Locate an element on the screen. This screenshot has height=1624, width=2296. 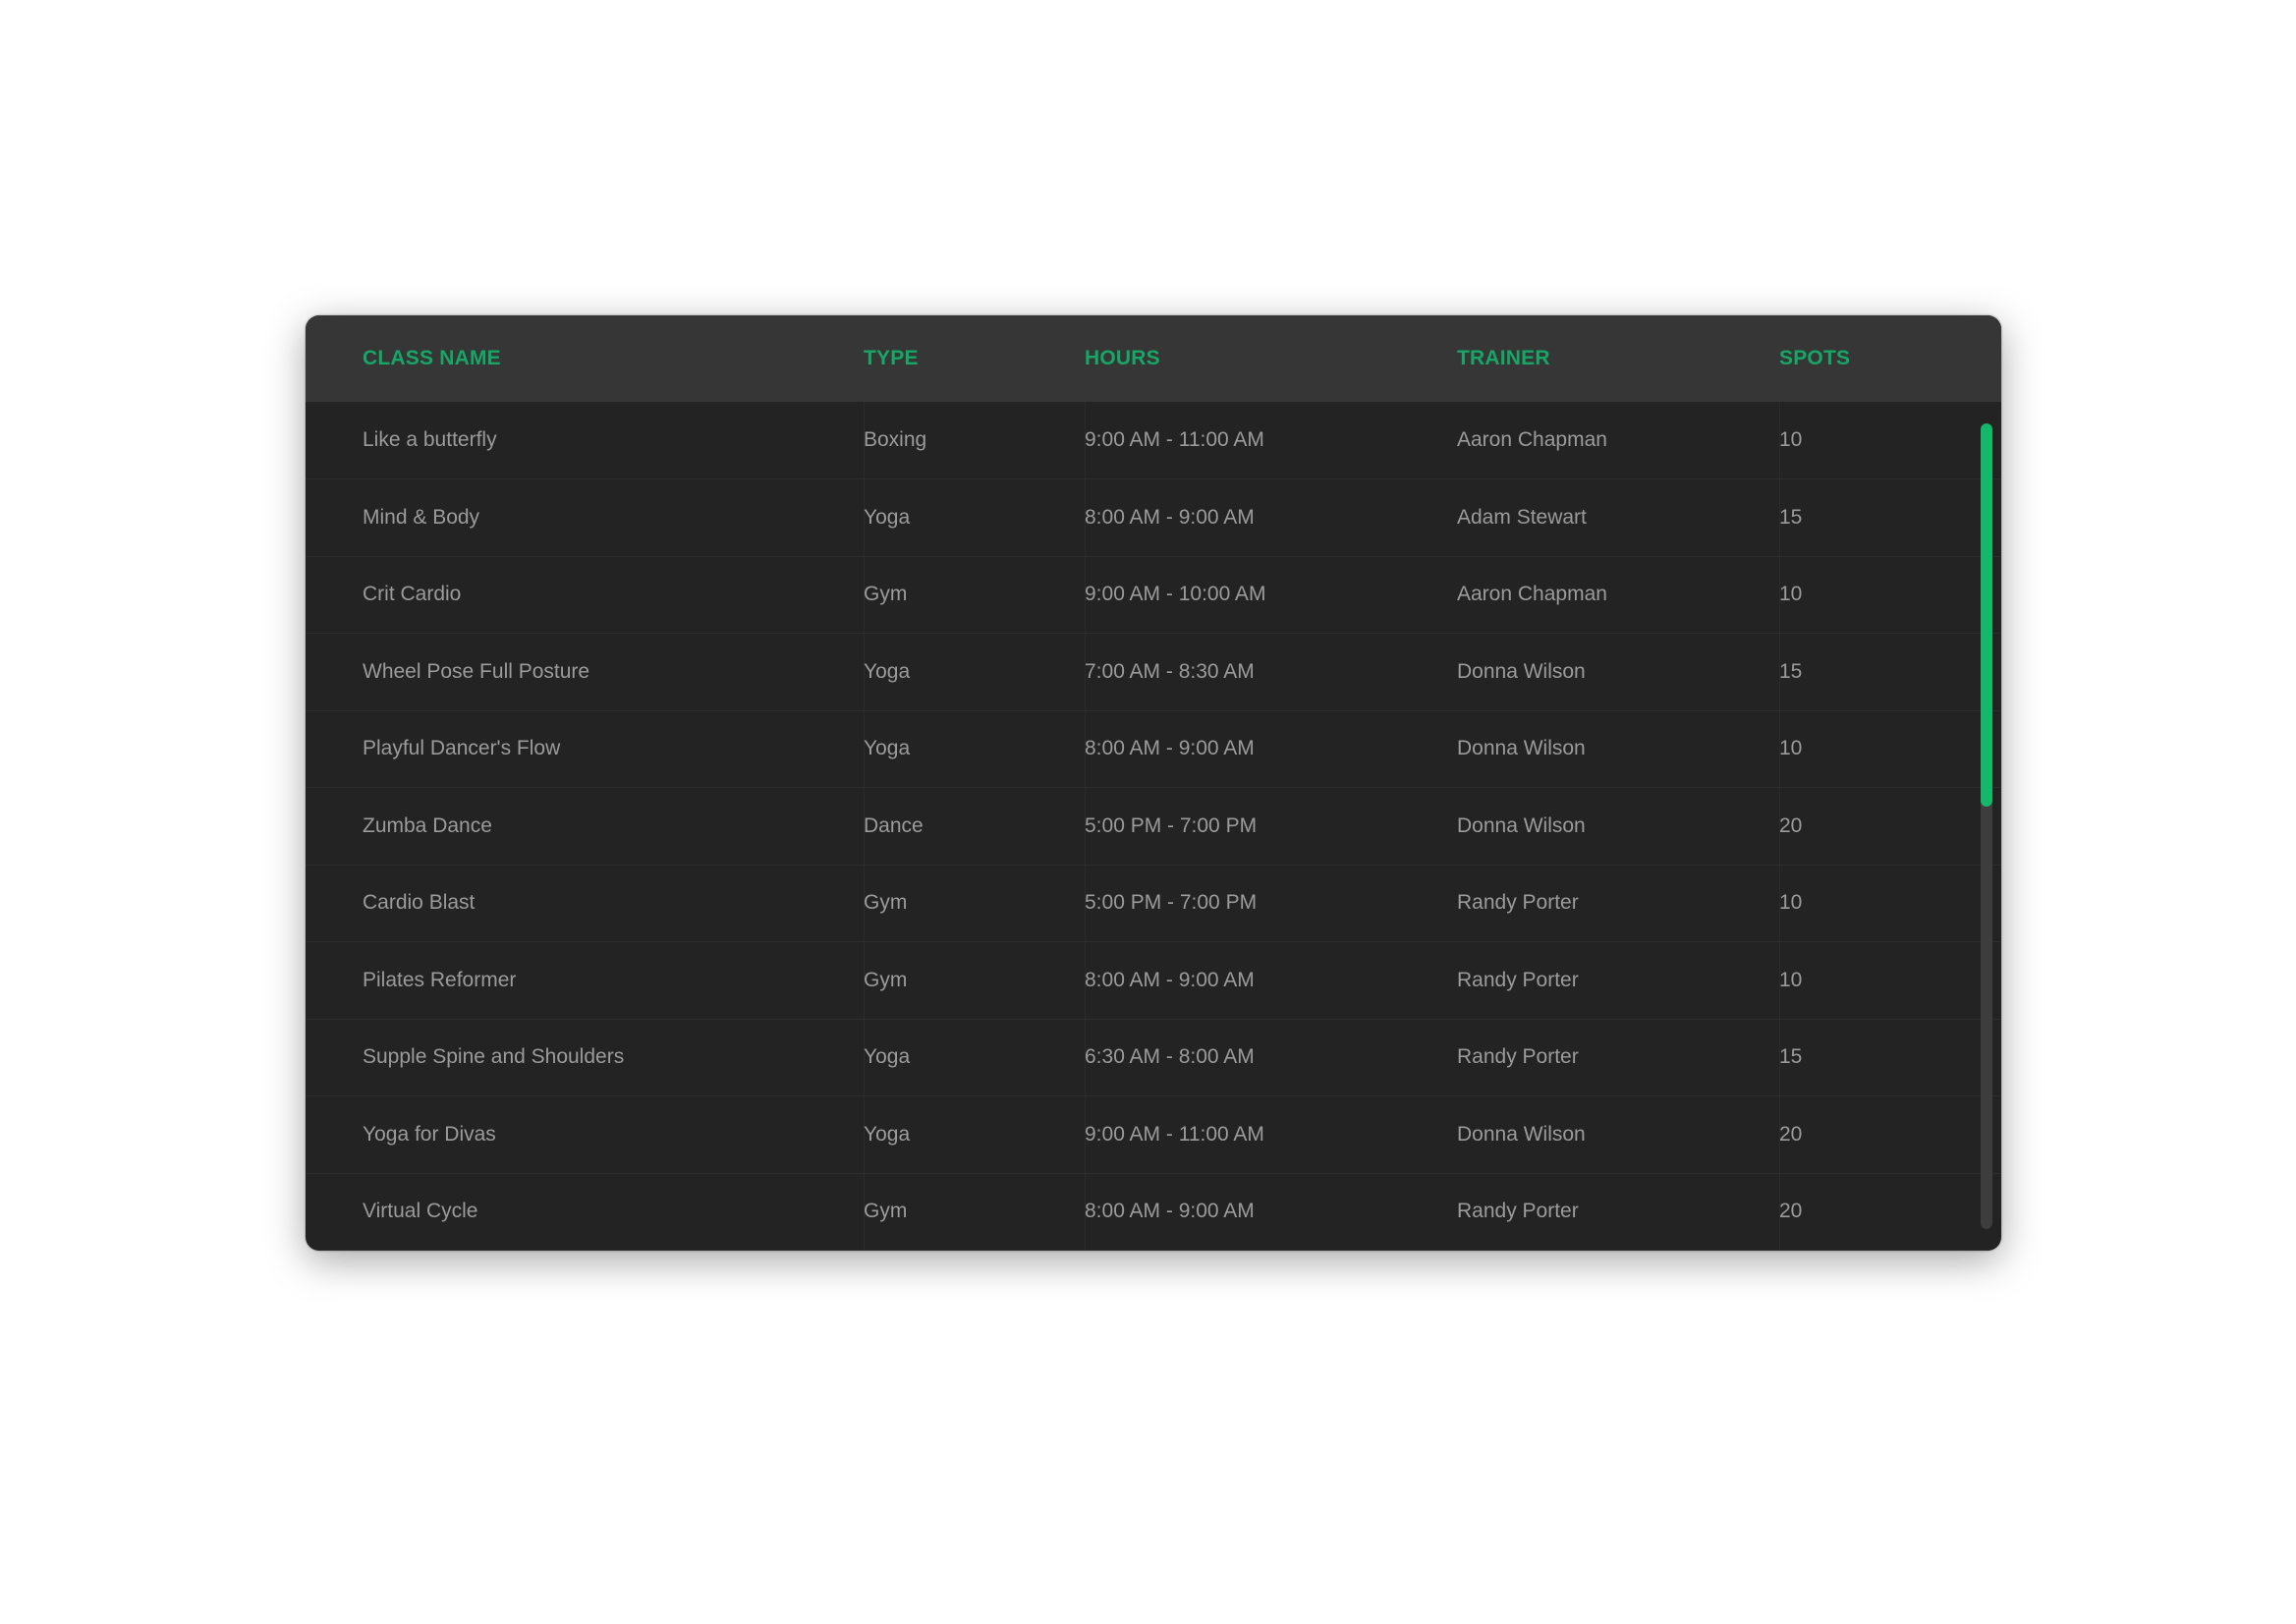
cell-hours: 7:00 AM - 8:30 AM is located at coordinates (1170, 671).